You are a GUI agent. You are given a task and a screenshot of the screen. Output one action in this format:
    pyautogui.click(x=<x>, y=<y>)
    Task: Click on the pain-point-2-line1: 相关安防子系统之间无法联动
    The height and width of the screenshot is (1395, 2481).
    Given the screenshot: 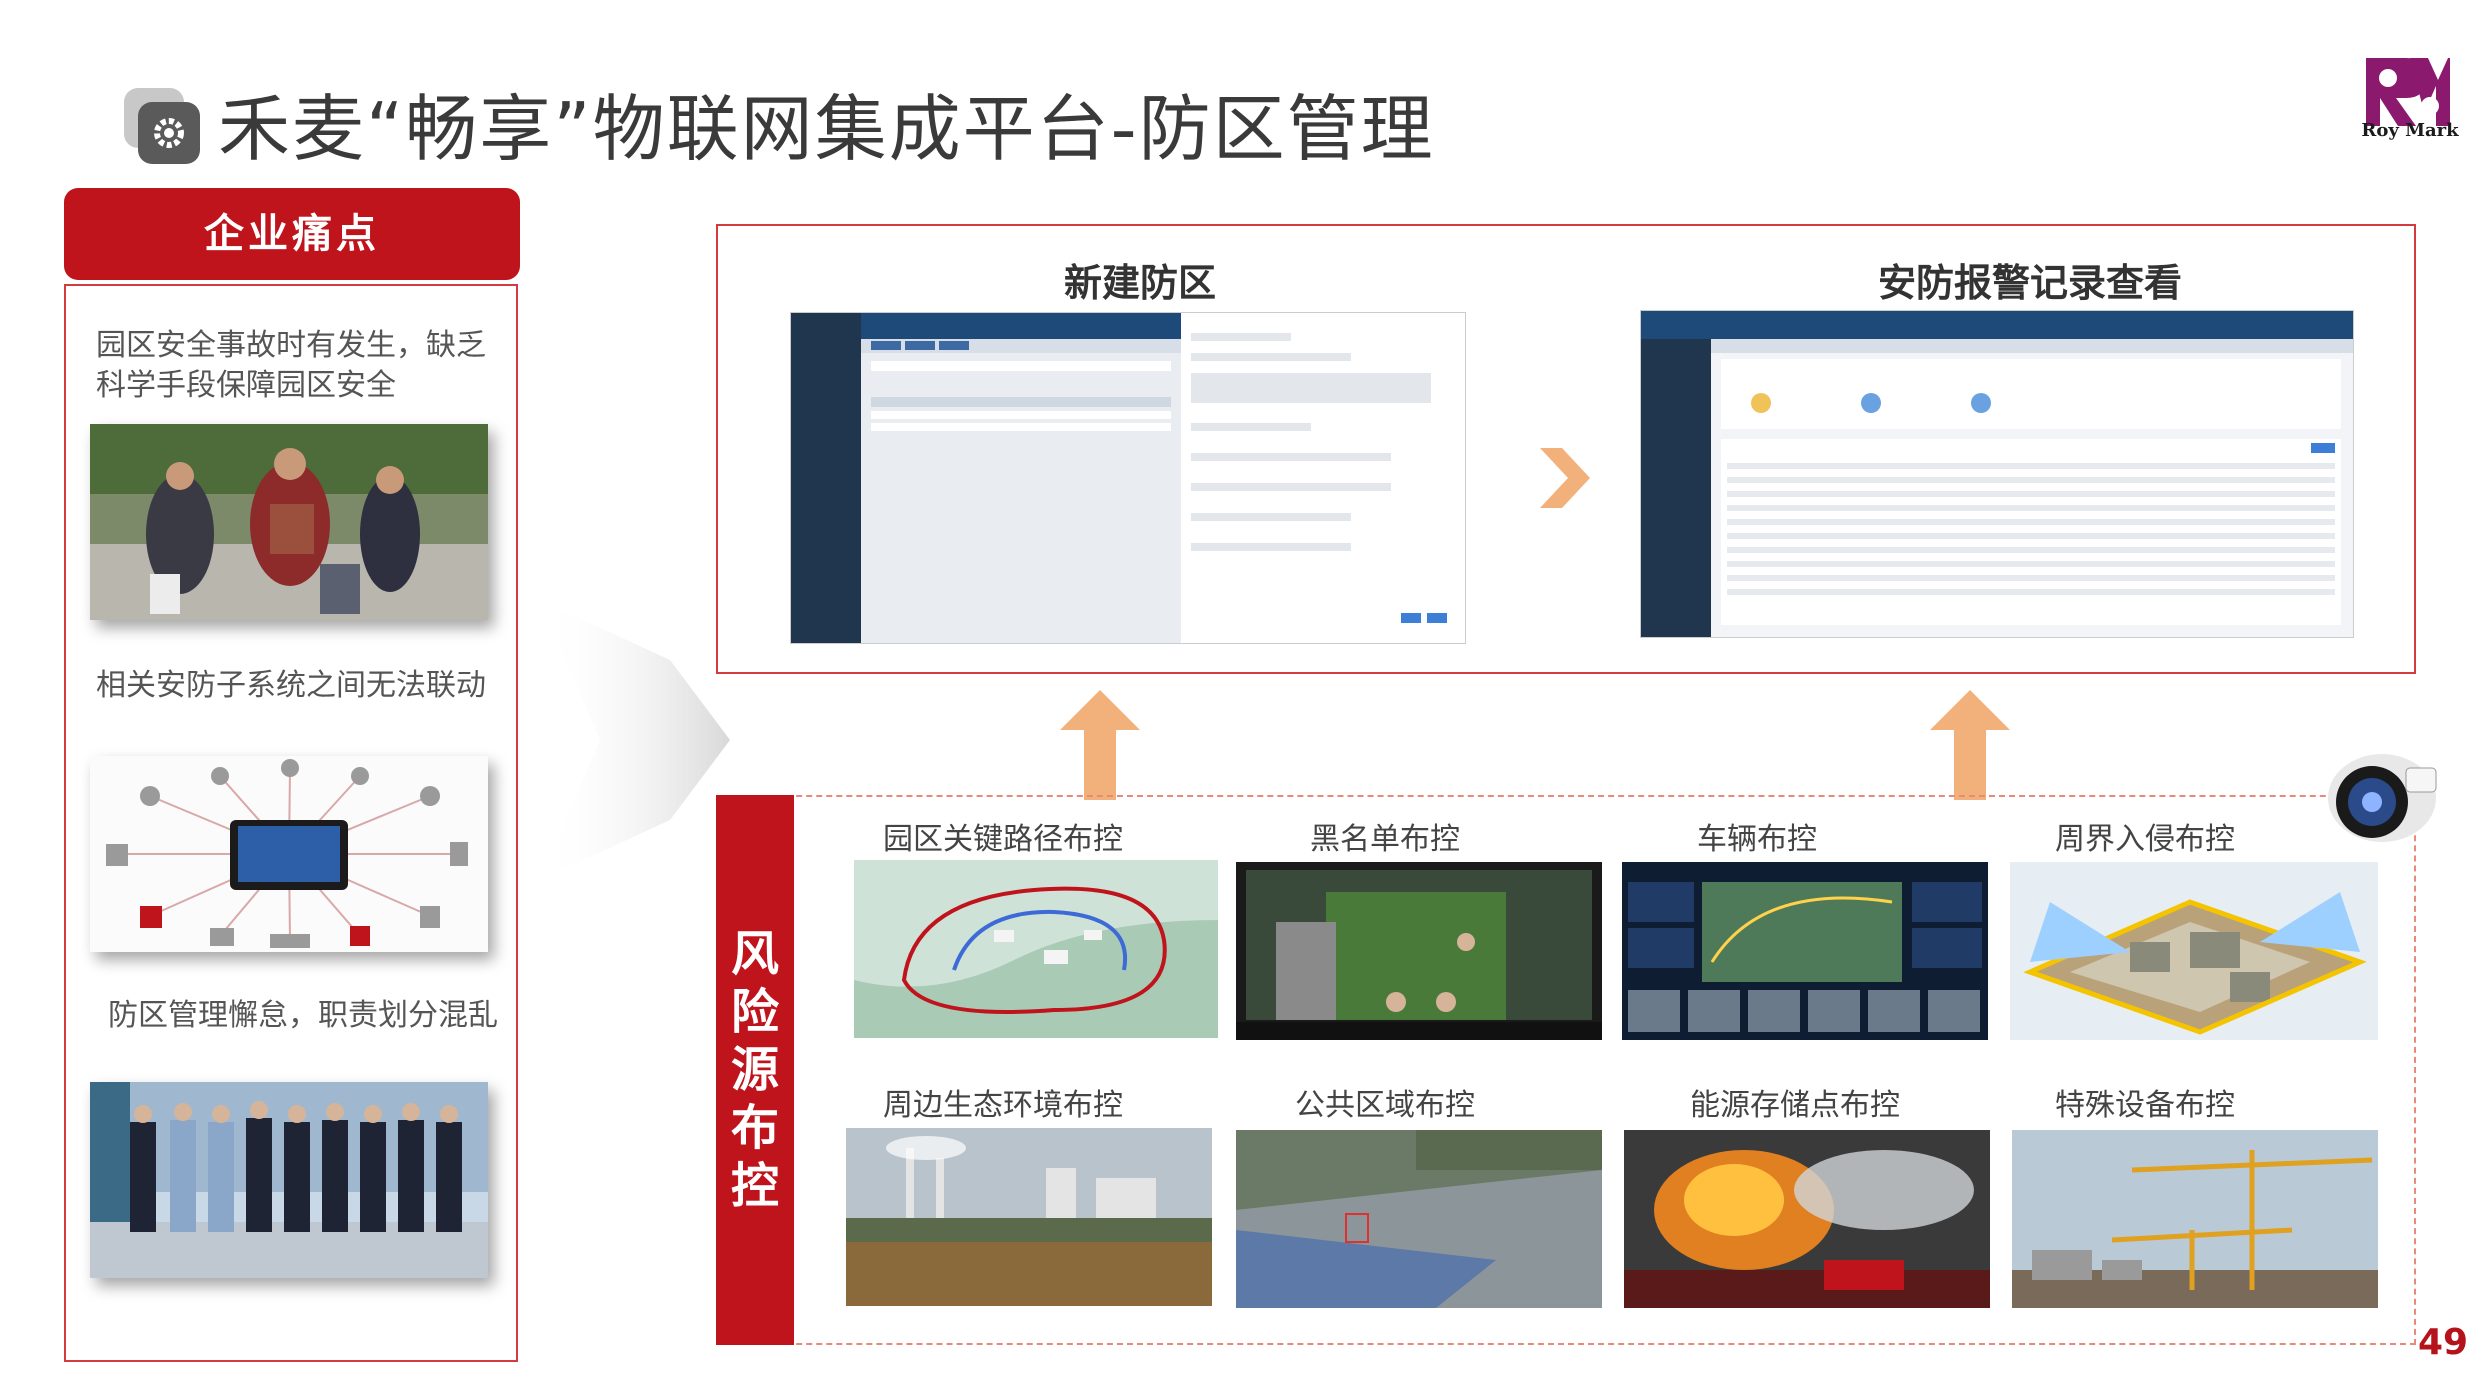 What is the action you would take?
    pyautogui.click(x=291, y=685)
    